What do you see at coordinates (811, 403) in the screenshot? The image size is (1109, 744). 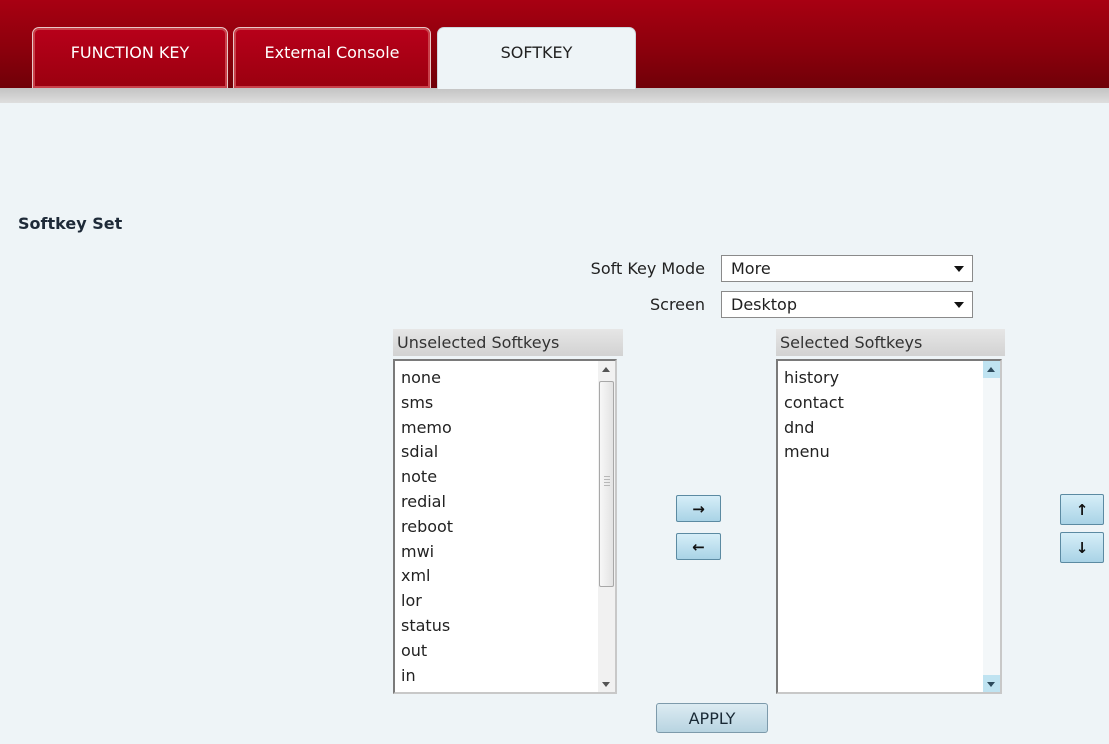 I see `list-item: contact` at bounding box center [811, 403].